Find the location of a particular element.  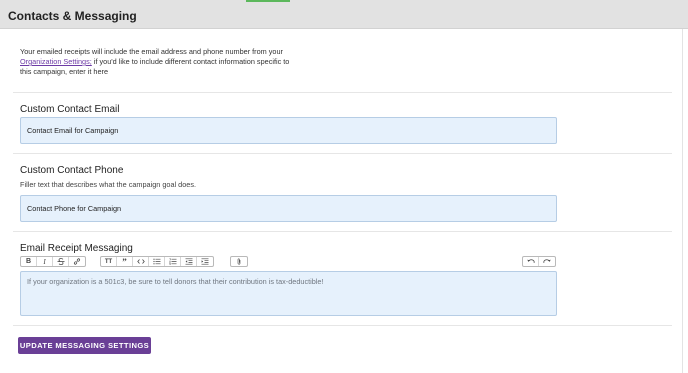

undo-button is located at coordinates (531, 261).